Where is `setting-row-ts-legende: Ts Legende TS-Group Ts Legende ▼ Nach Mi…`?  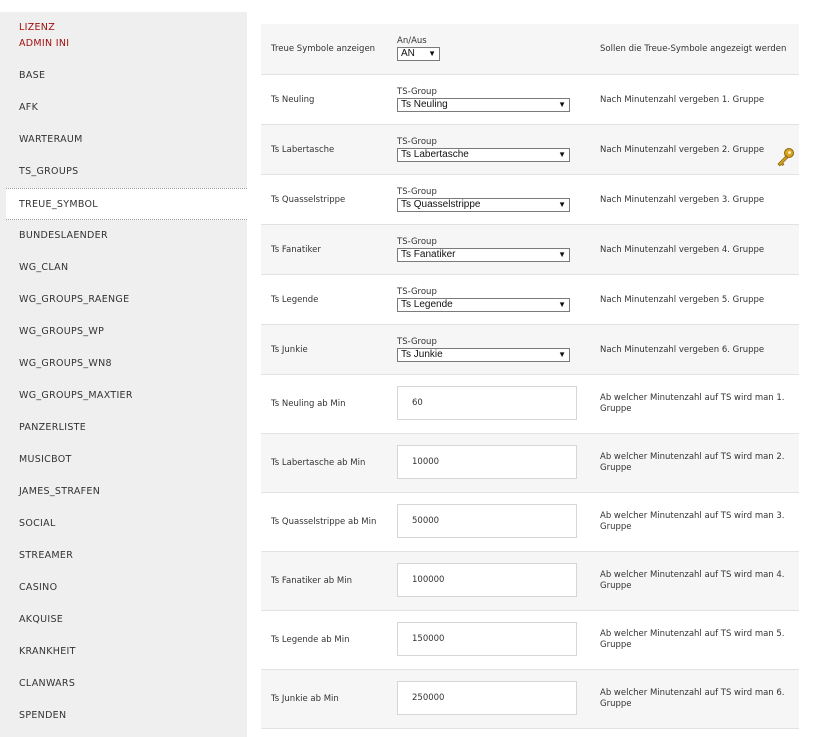
setting-row-ts-legende: Ts Legende TS-Group Ts Legende ▼ Nach Mi… is located at coordinates (530, 300).